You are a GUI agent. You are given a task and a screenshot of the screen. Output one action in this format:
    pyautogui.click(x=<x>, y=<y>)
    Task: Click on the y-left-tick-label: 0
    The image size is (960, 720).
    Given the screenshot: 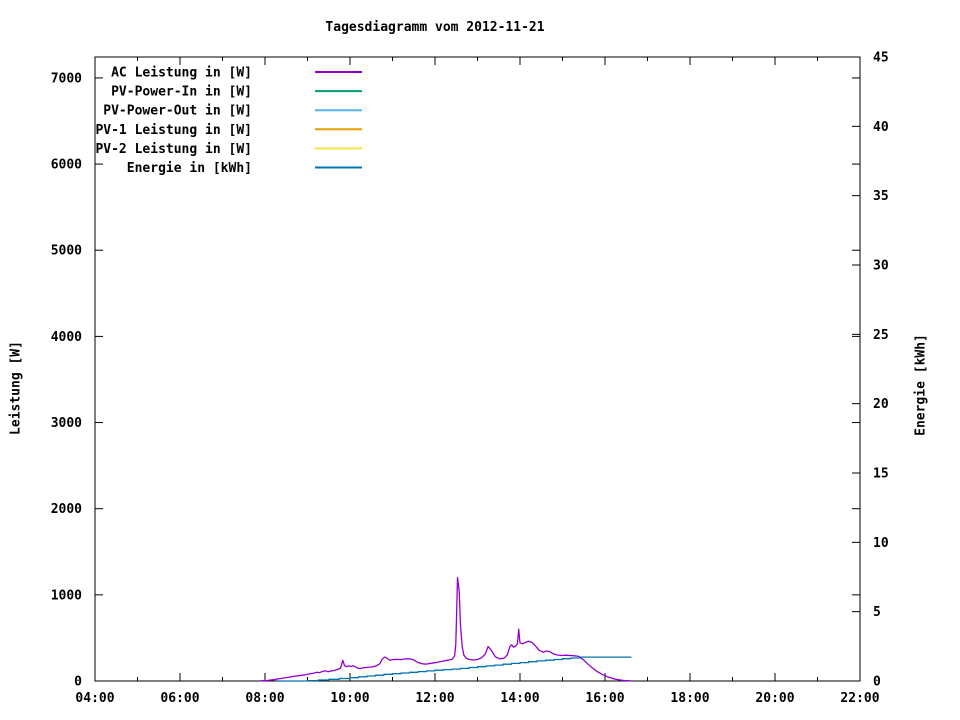 What is the action you would take?
    pyautogui.click(x=78, y=682)
    